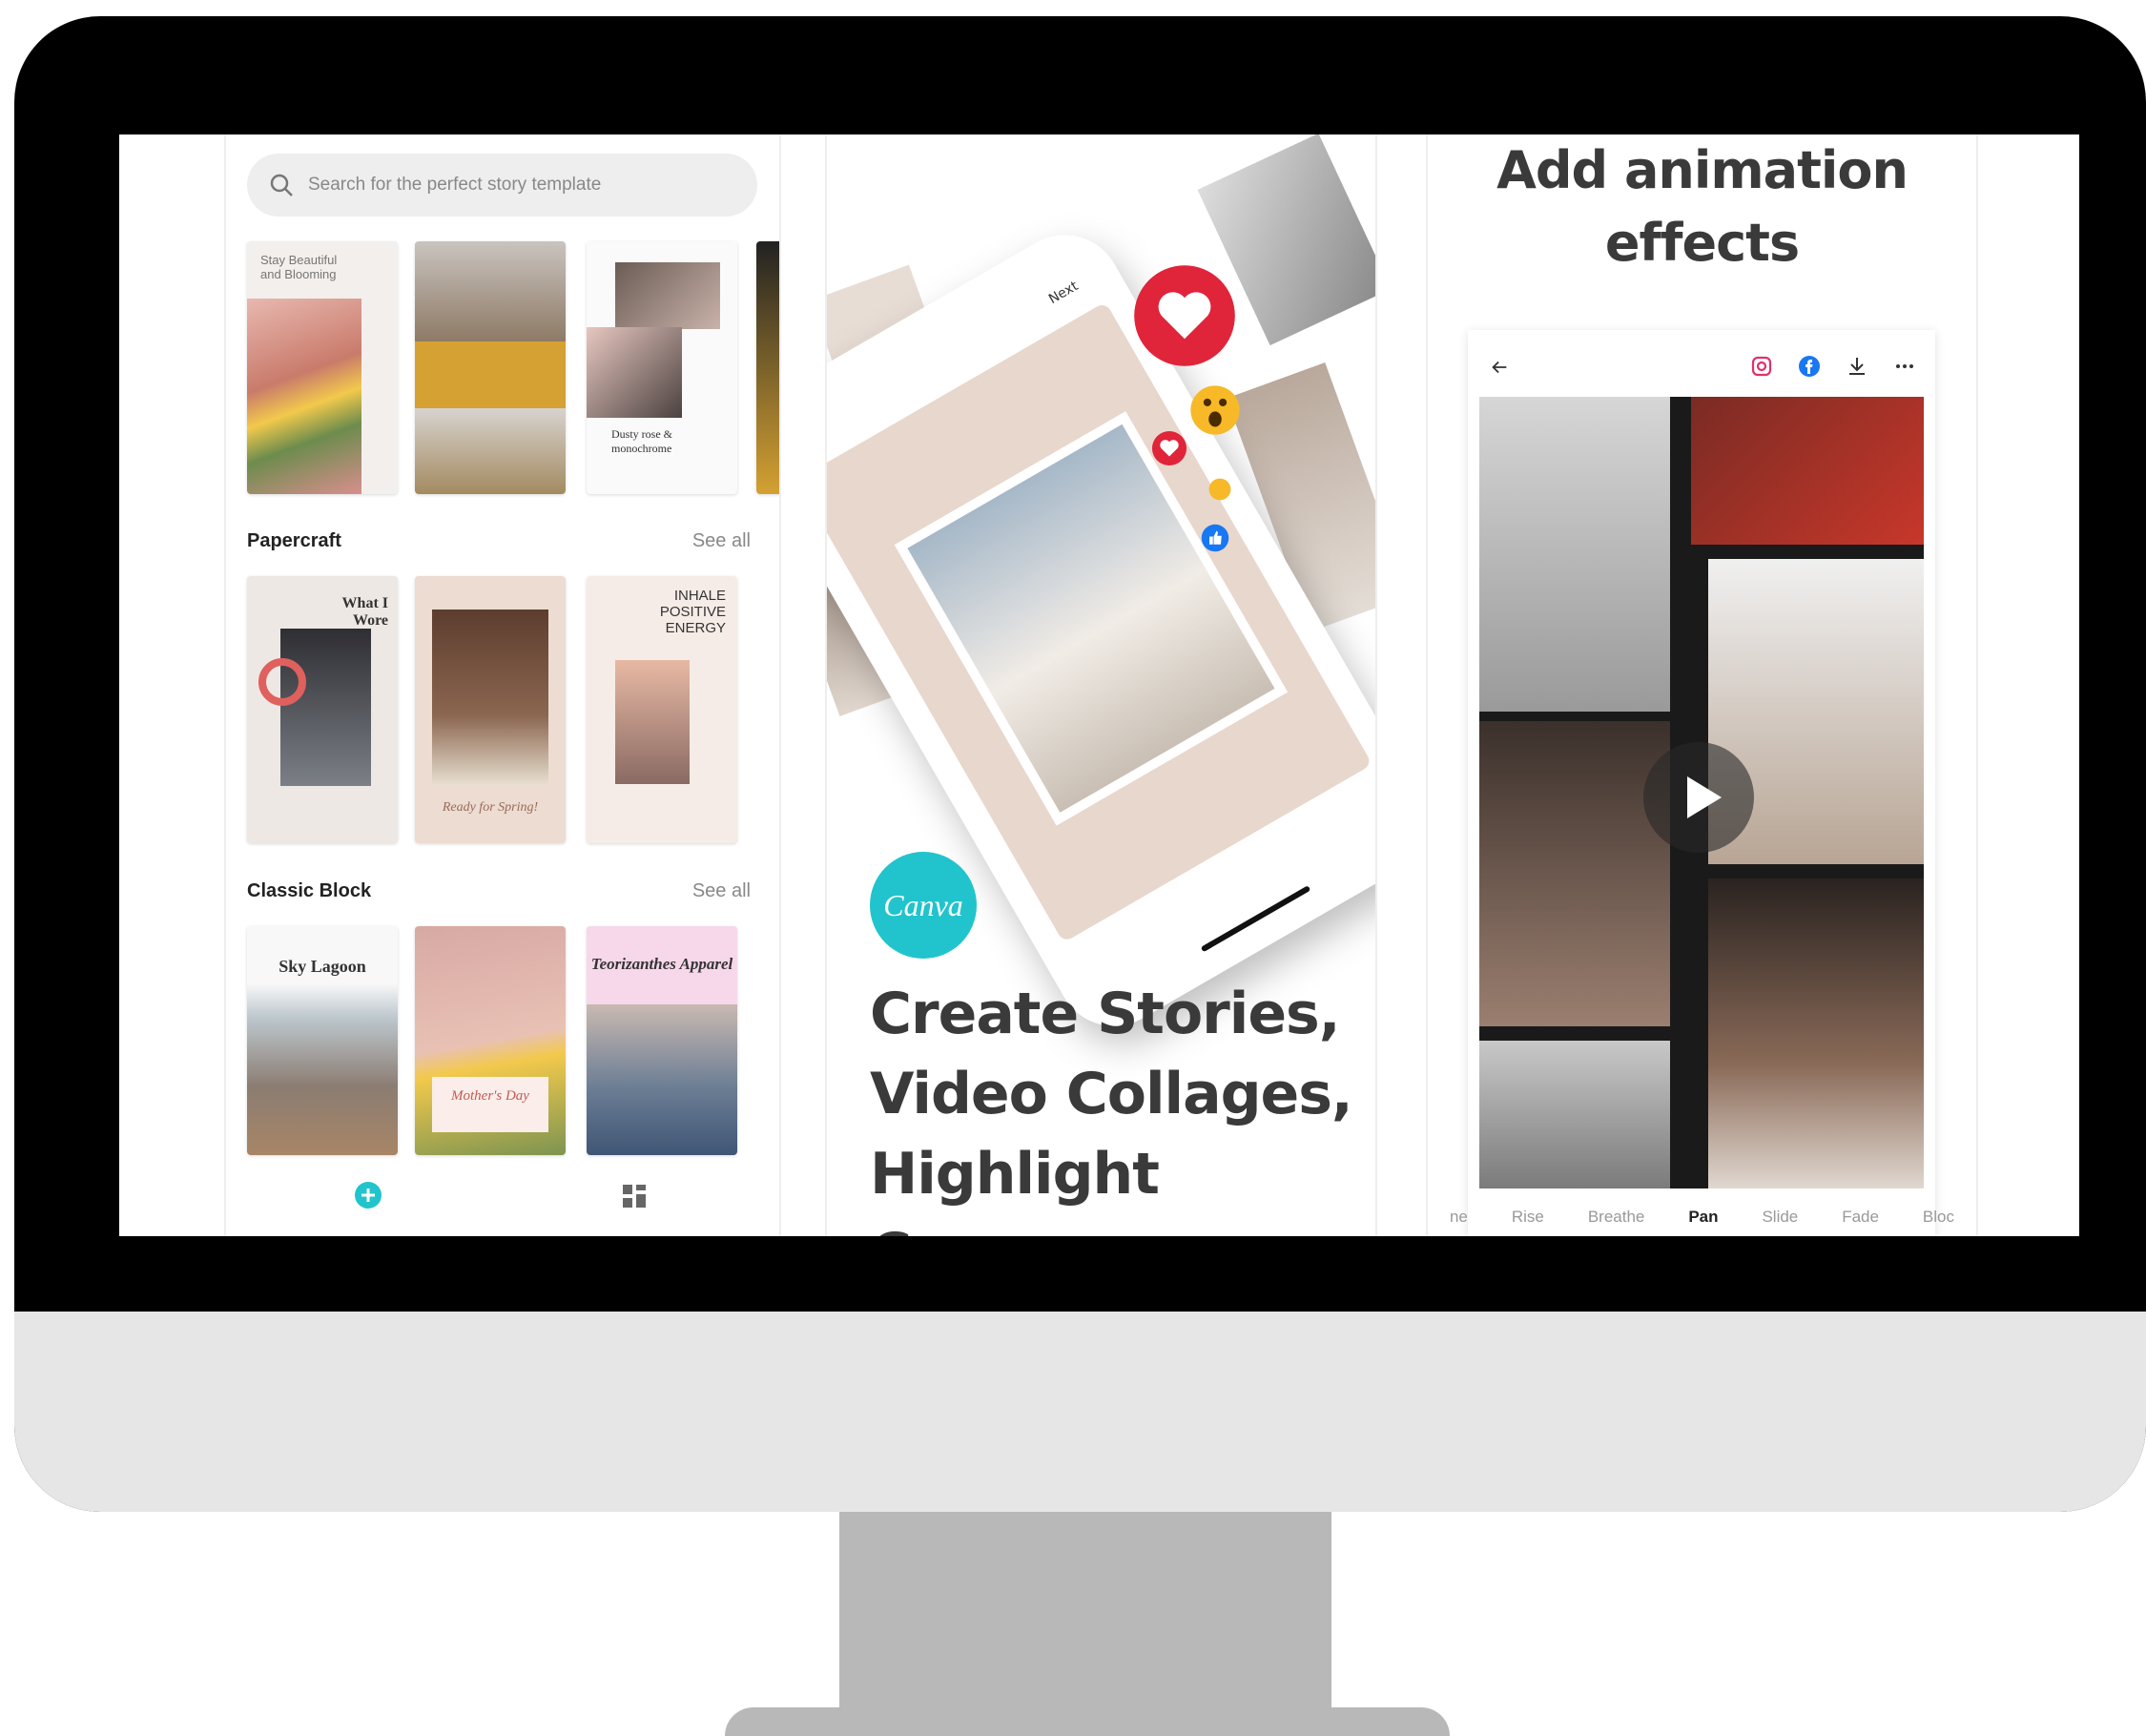  What do you see at coordinates (721, 891) in the screenshot?
I see `see-all-classic-block: See all` at bounding box center [721, 891].